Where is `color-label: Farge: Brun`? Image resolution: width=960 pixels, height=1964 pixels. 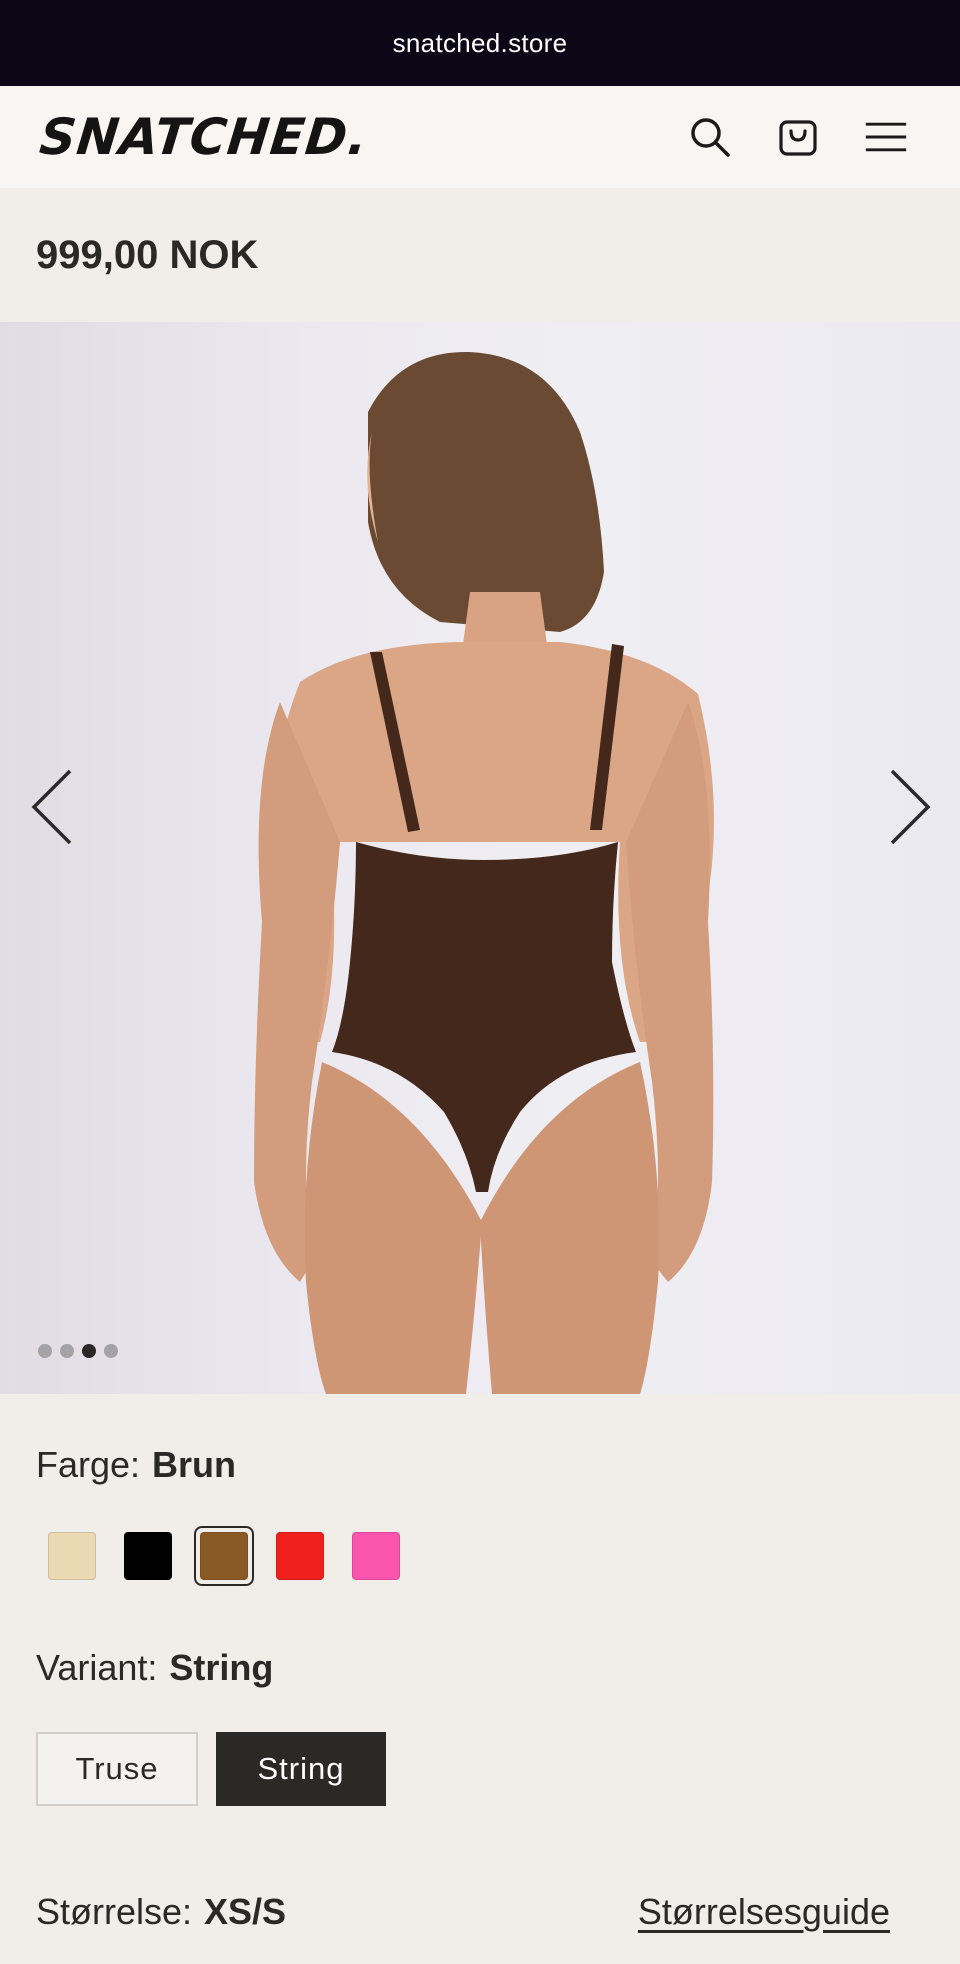 color-label: Farge: Brun is located at coordinates (136, 1465).